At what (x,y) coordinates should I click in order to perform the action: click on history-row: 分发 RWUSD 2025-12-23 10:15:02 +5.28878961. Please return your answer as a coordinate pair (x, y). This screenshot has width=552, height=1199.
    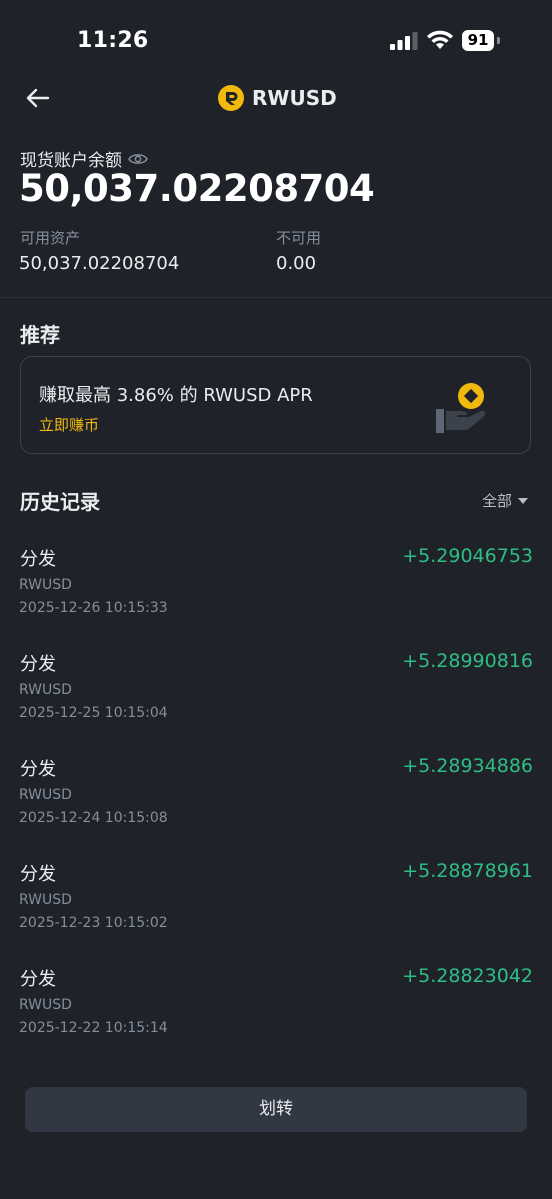
    Looking at the image, I should click on (276, 910).